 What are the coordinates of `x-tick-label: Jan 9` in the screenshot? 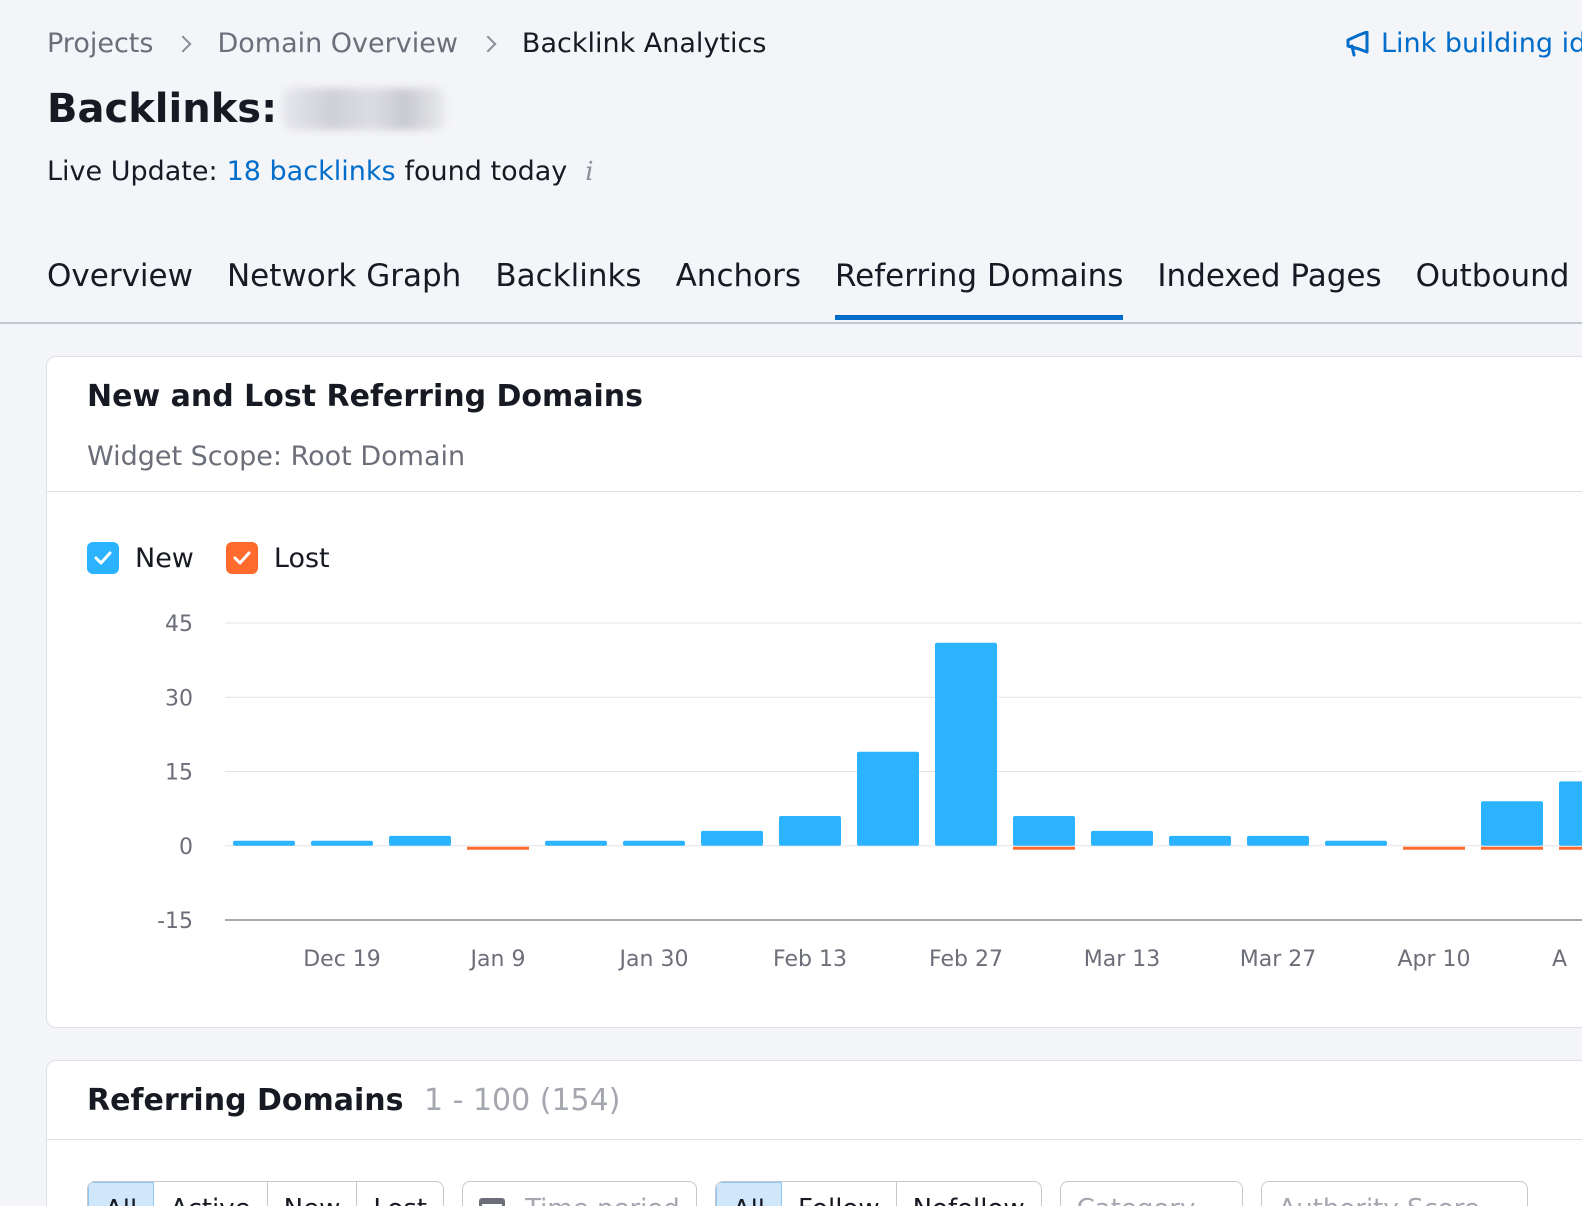 It's located at (497, 959).